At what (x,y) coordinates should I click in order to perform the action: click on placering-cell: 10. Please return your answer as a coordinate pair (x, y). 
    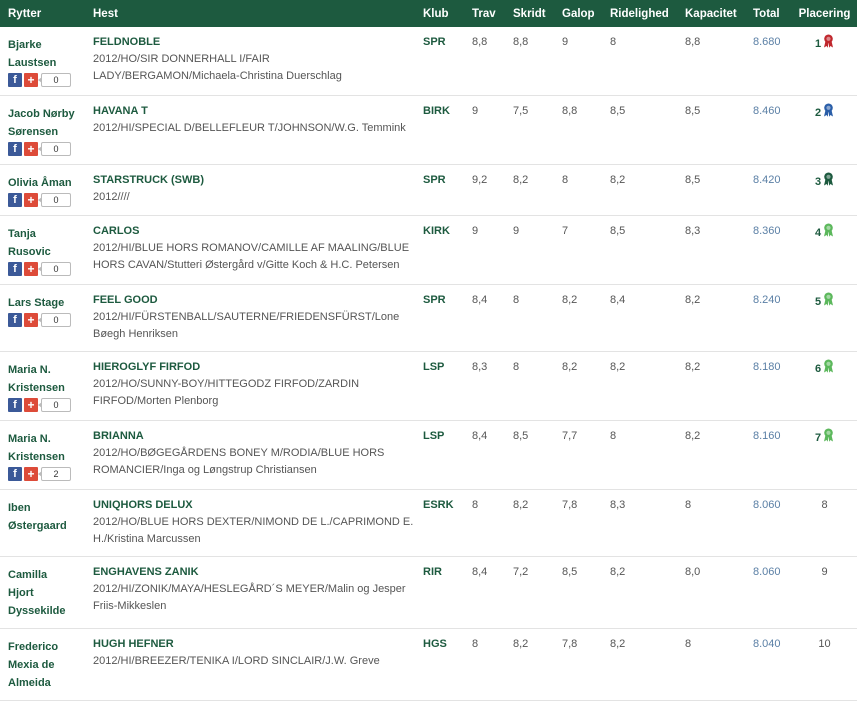
    Looking at the image, I should click on (824, 664).